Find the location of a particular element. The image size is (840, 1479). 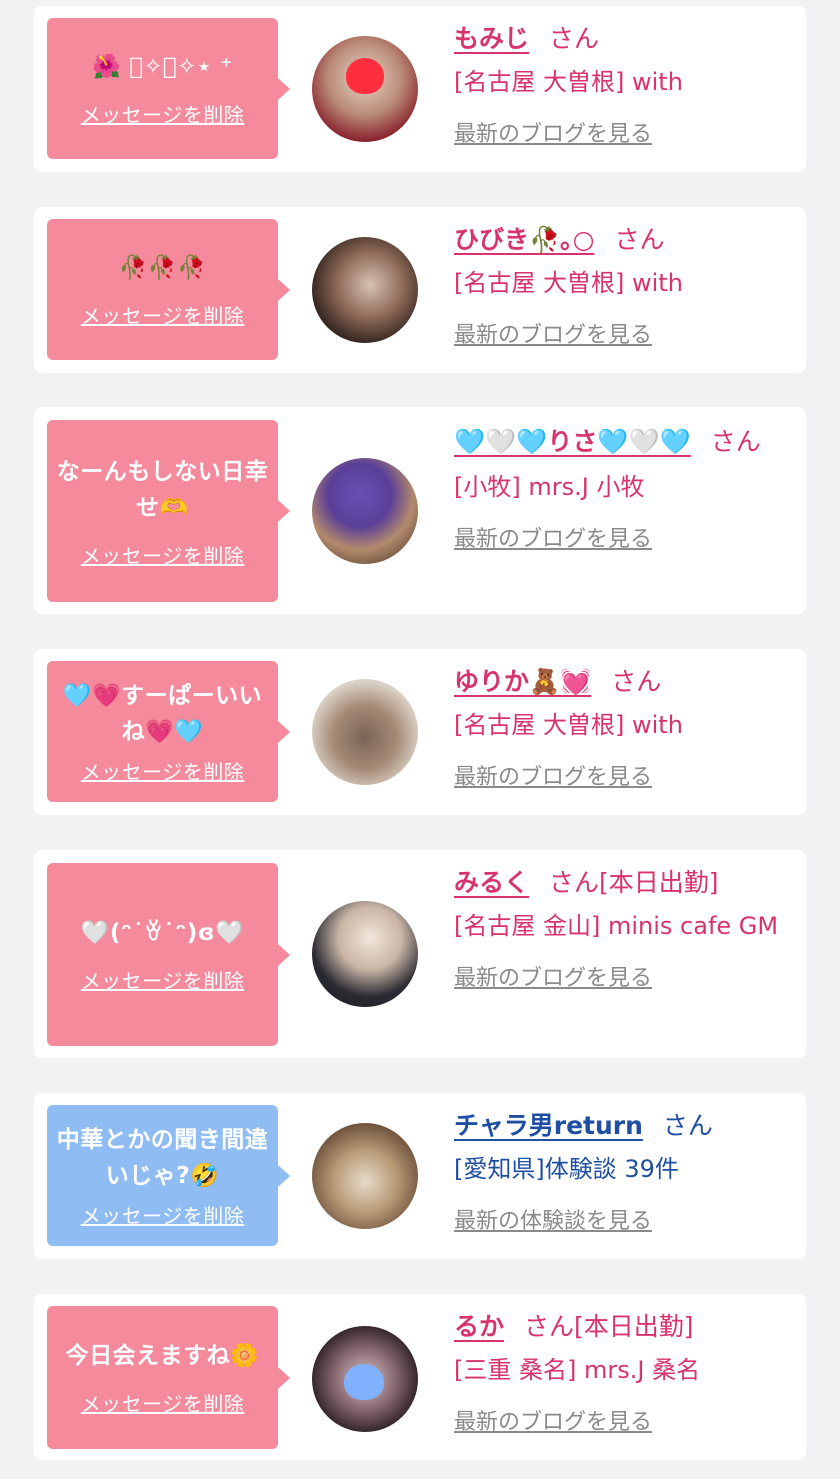

message-bubble: 今日会えますね🌼 メッセージを削除 is located at coordinates (168, 1377).